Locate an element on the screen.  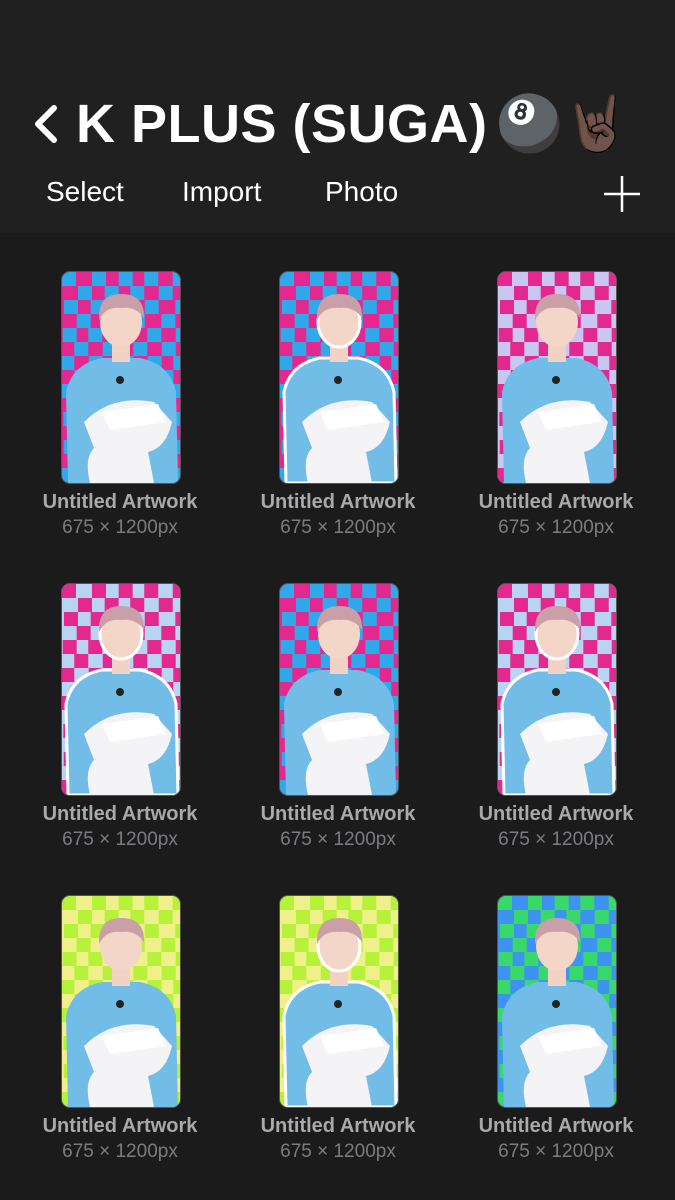
title-emoji: 🎱🤘🏿 is located at coordinates (563, 123).